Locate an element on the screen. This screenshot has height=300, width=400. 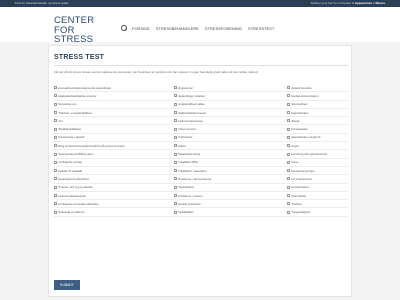
symptom-option: Følelse af vægttab is located at coordinates (68, 171).